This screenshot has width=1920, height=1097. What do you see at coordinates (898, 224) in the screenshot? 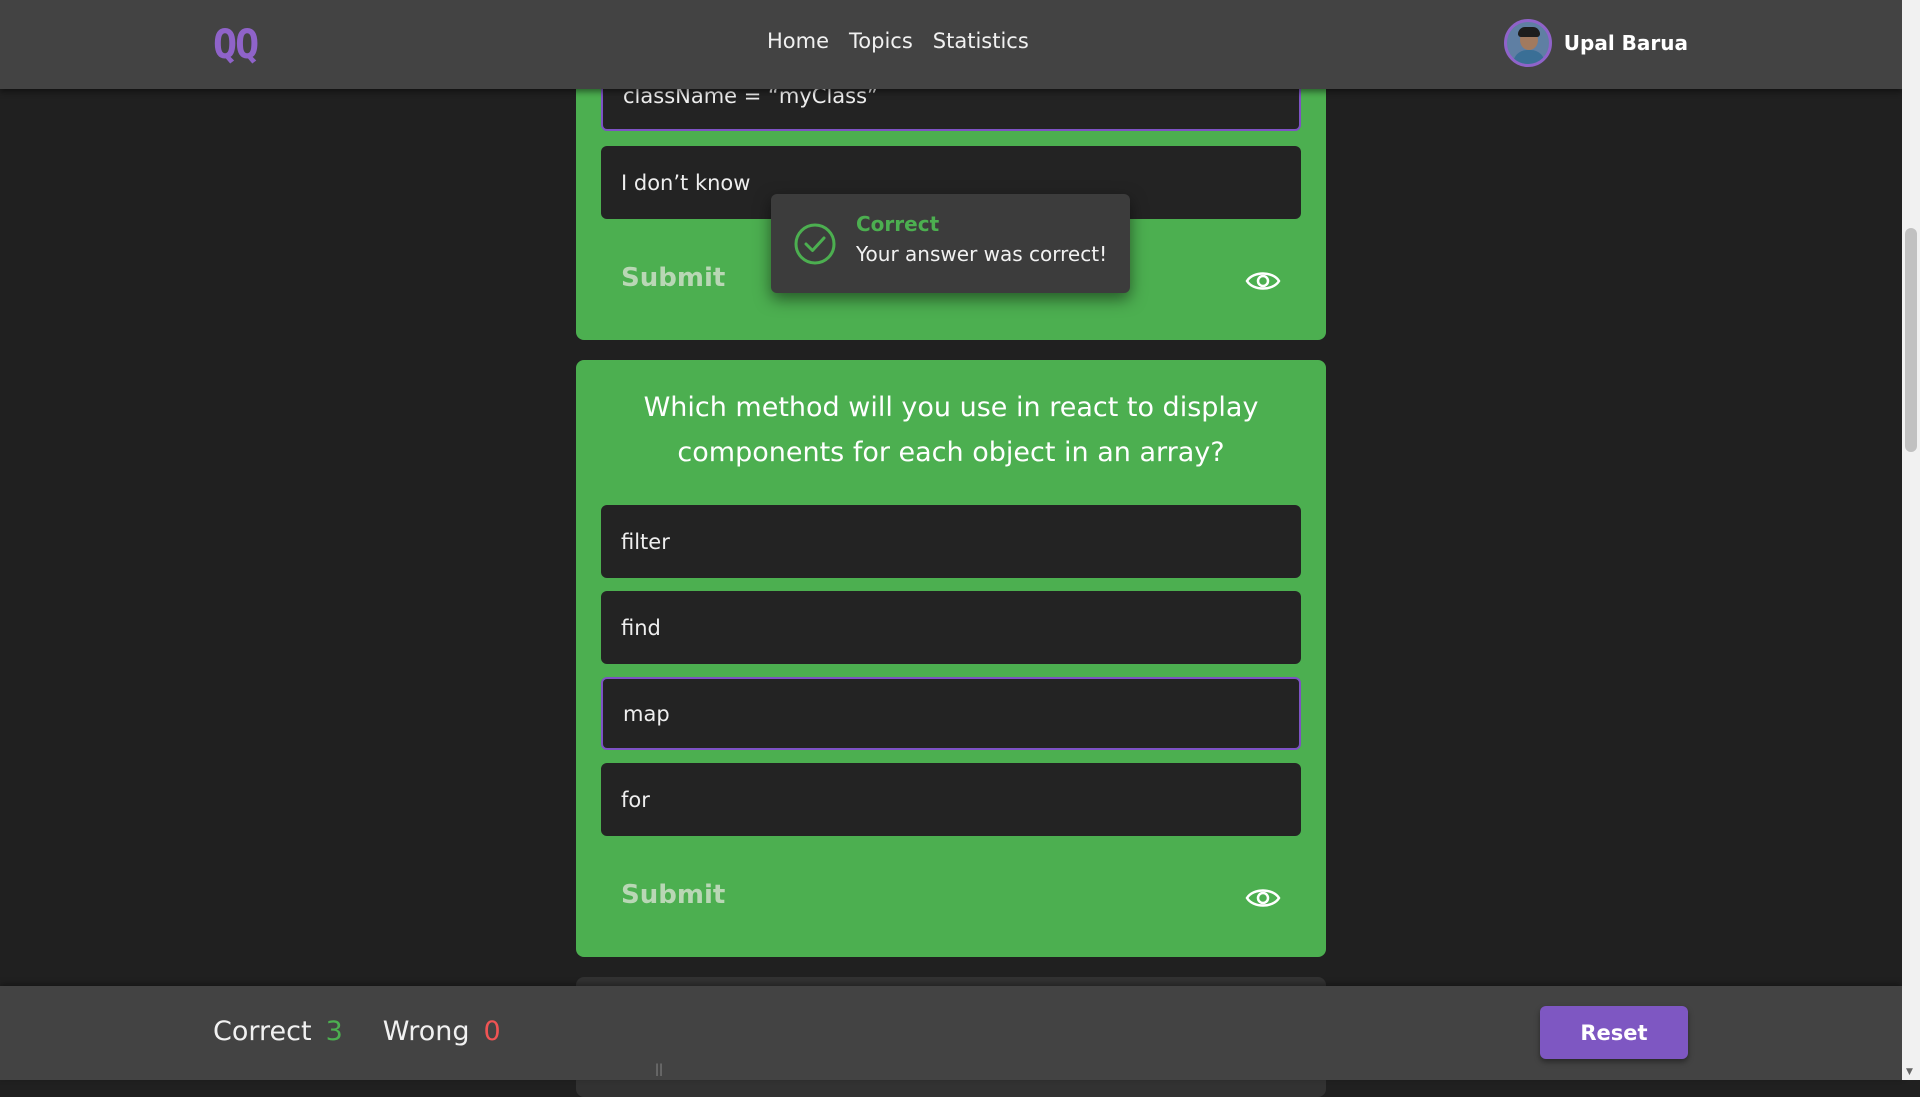
I see `toast-title: Correct` at bounding box center [898, 224].